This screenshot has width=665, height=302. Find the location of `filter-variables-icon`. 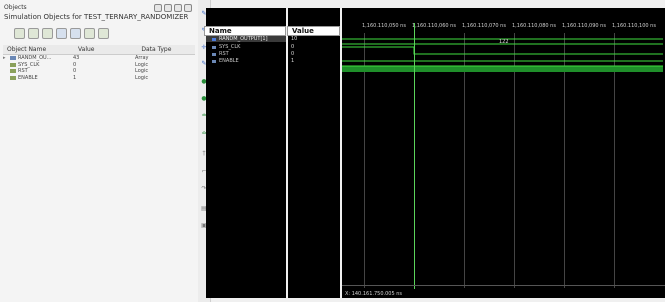

filter-variables-icon is located at coordinates (89, 33).